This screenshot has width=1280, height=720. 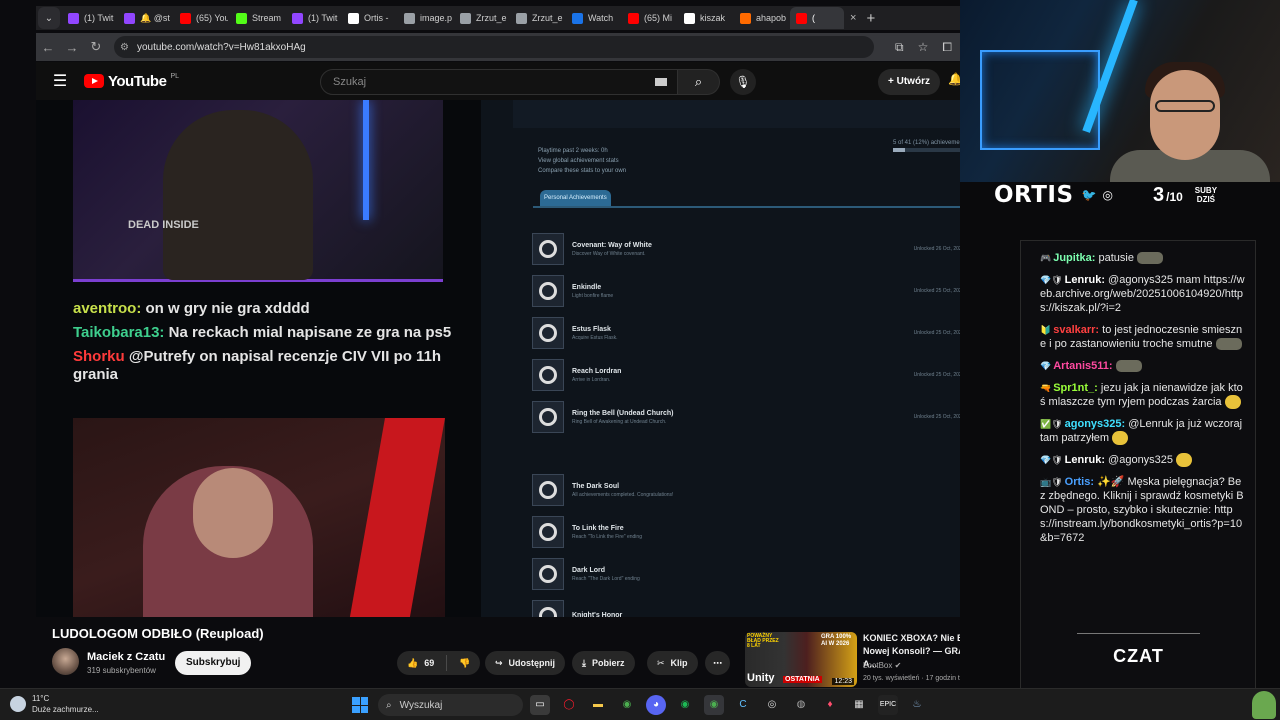 I want to click on steam-personal-tab: Personal Achievements, so click(x=575, y=198).